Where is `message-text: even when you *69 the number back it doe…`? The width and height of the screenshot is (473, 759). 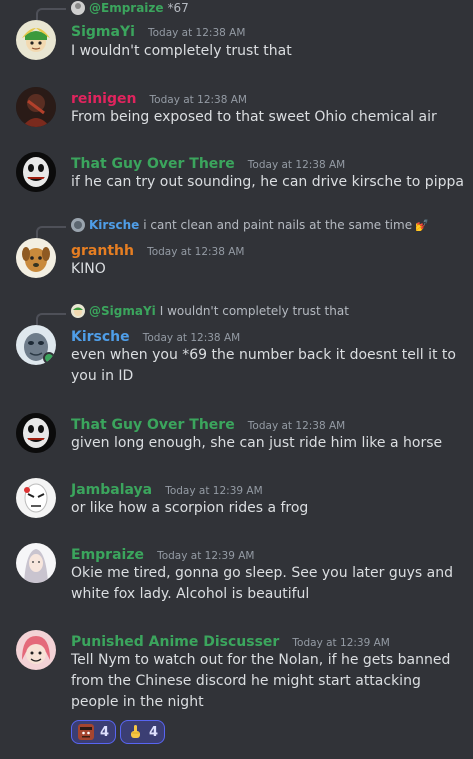
message-text: even when you *69 the number back it doe… is located at coordinates (263, 365).